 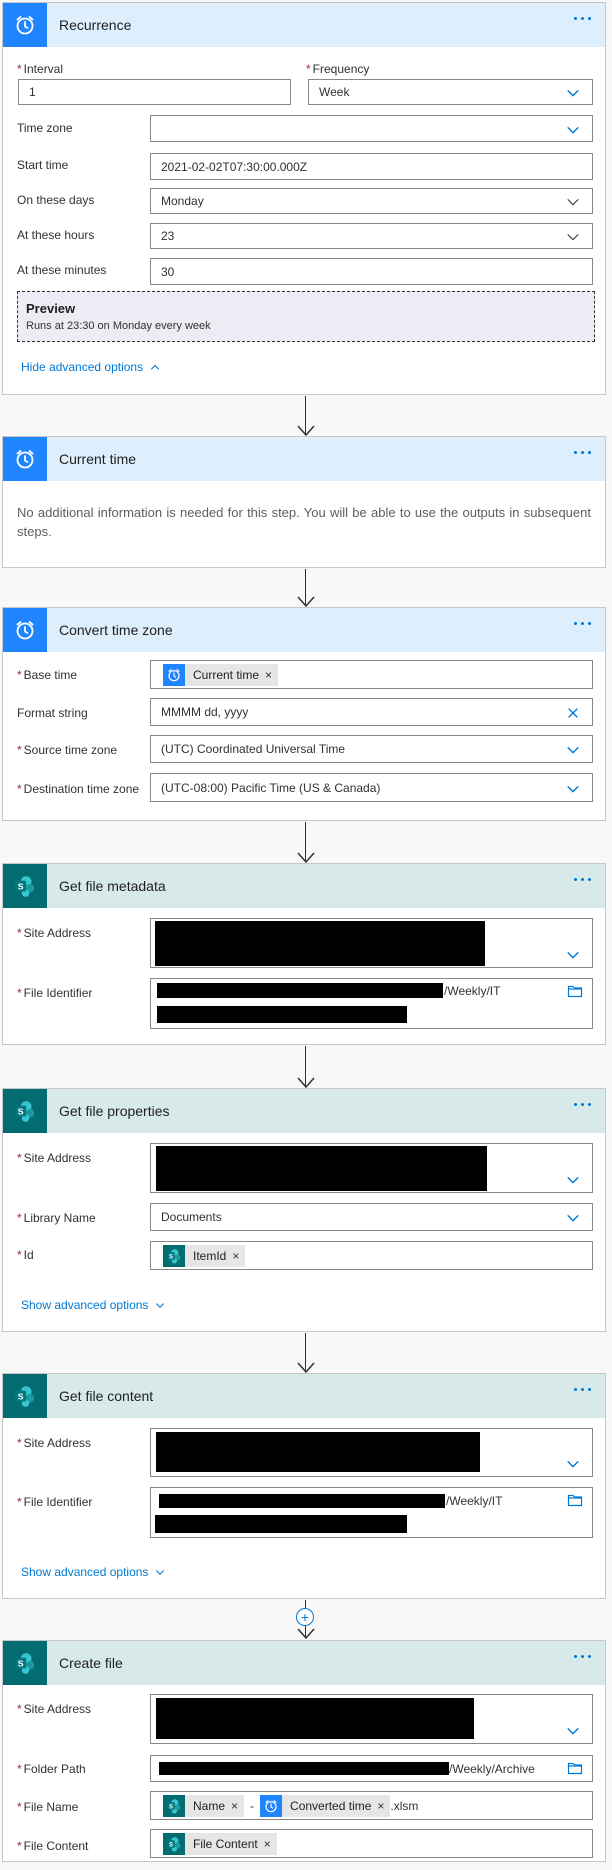 I want to click on properties-header: Get file properties, so click(x=304, y=1111).